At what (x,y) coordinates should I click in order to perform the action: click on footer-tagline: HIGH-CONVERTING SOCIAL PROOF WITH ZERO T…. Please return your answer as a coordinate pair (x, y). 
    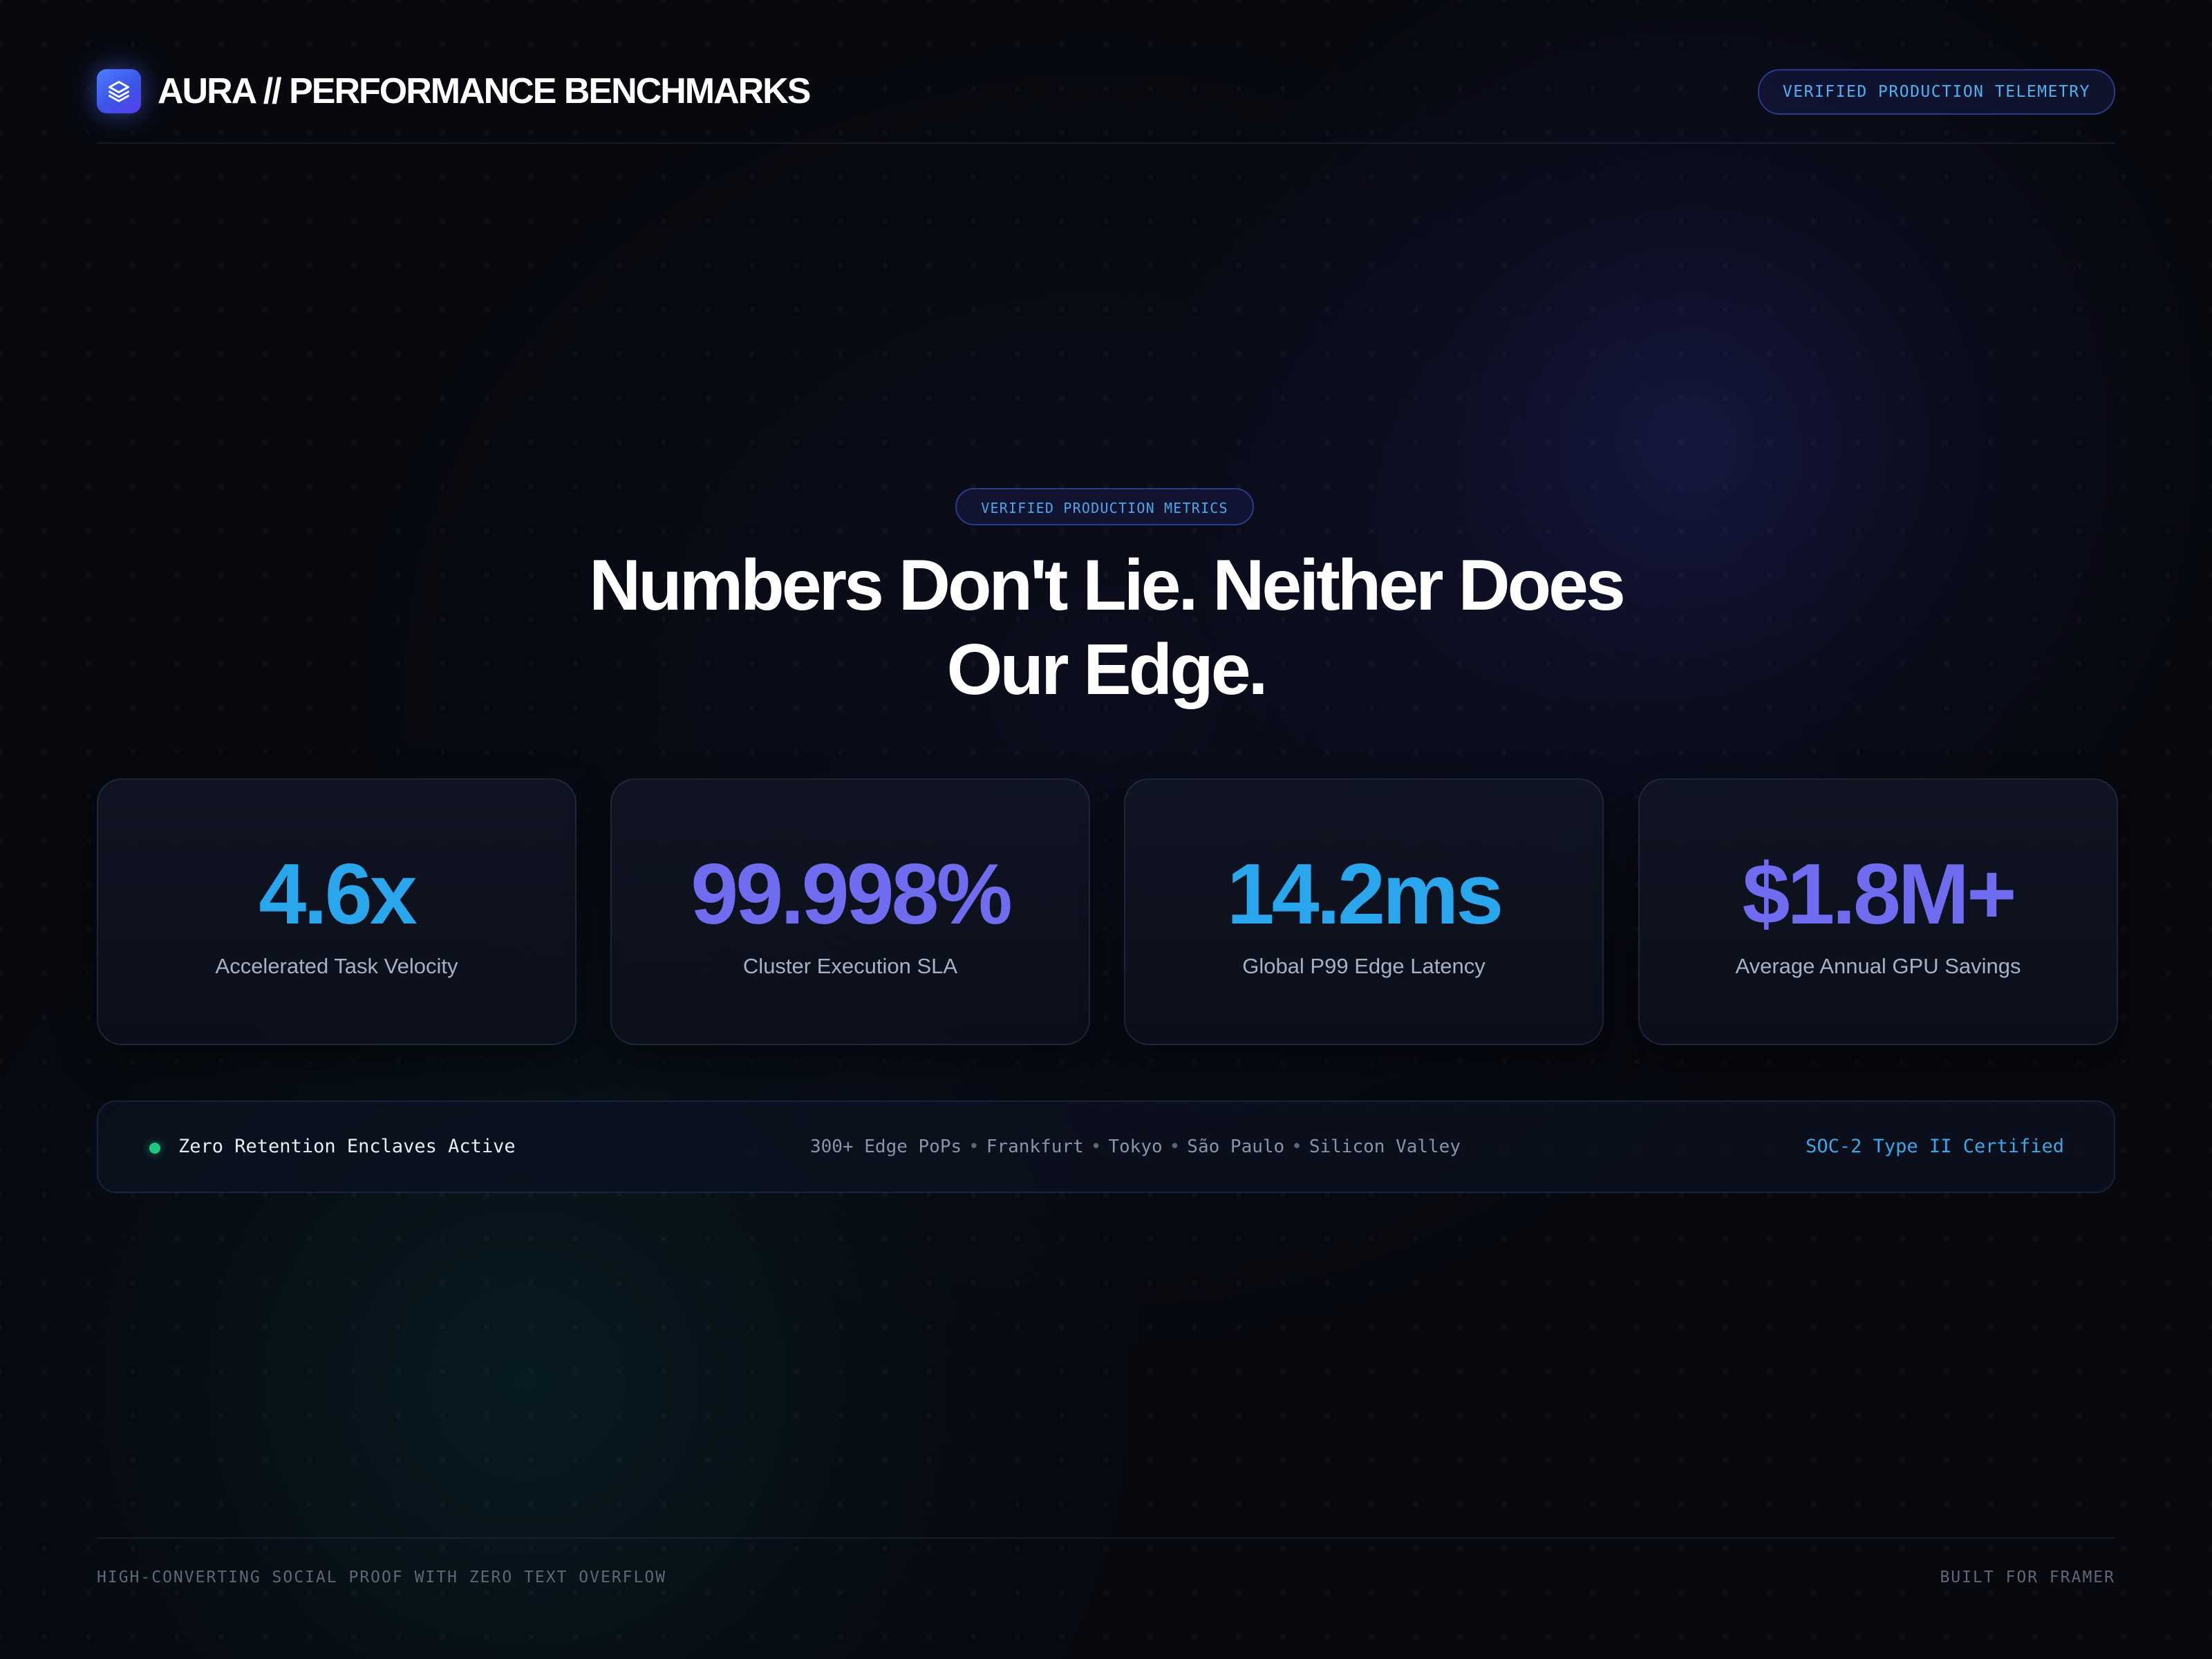
    Looking at the image, I should click on (382, 1577).